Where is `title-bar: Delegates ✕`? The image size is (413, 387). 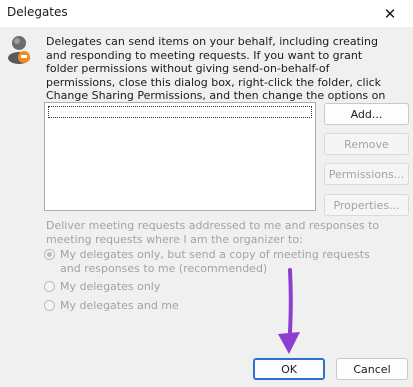
title-bar: Delegates ✕ is located at coordinates (206, 13).